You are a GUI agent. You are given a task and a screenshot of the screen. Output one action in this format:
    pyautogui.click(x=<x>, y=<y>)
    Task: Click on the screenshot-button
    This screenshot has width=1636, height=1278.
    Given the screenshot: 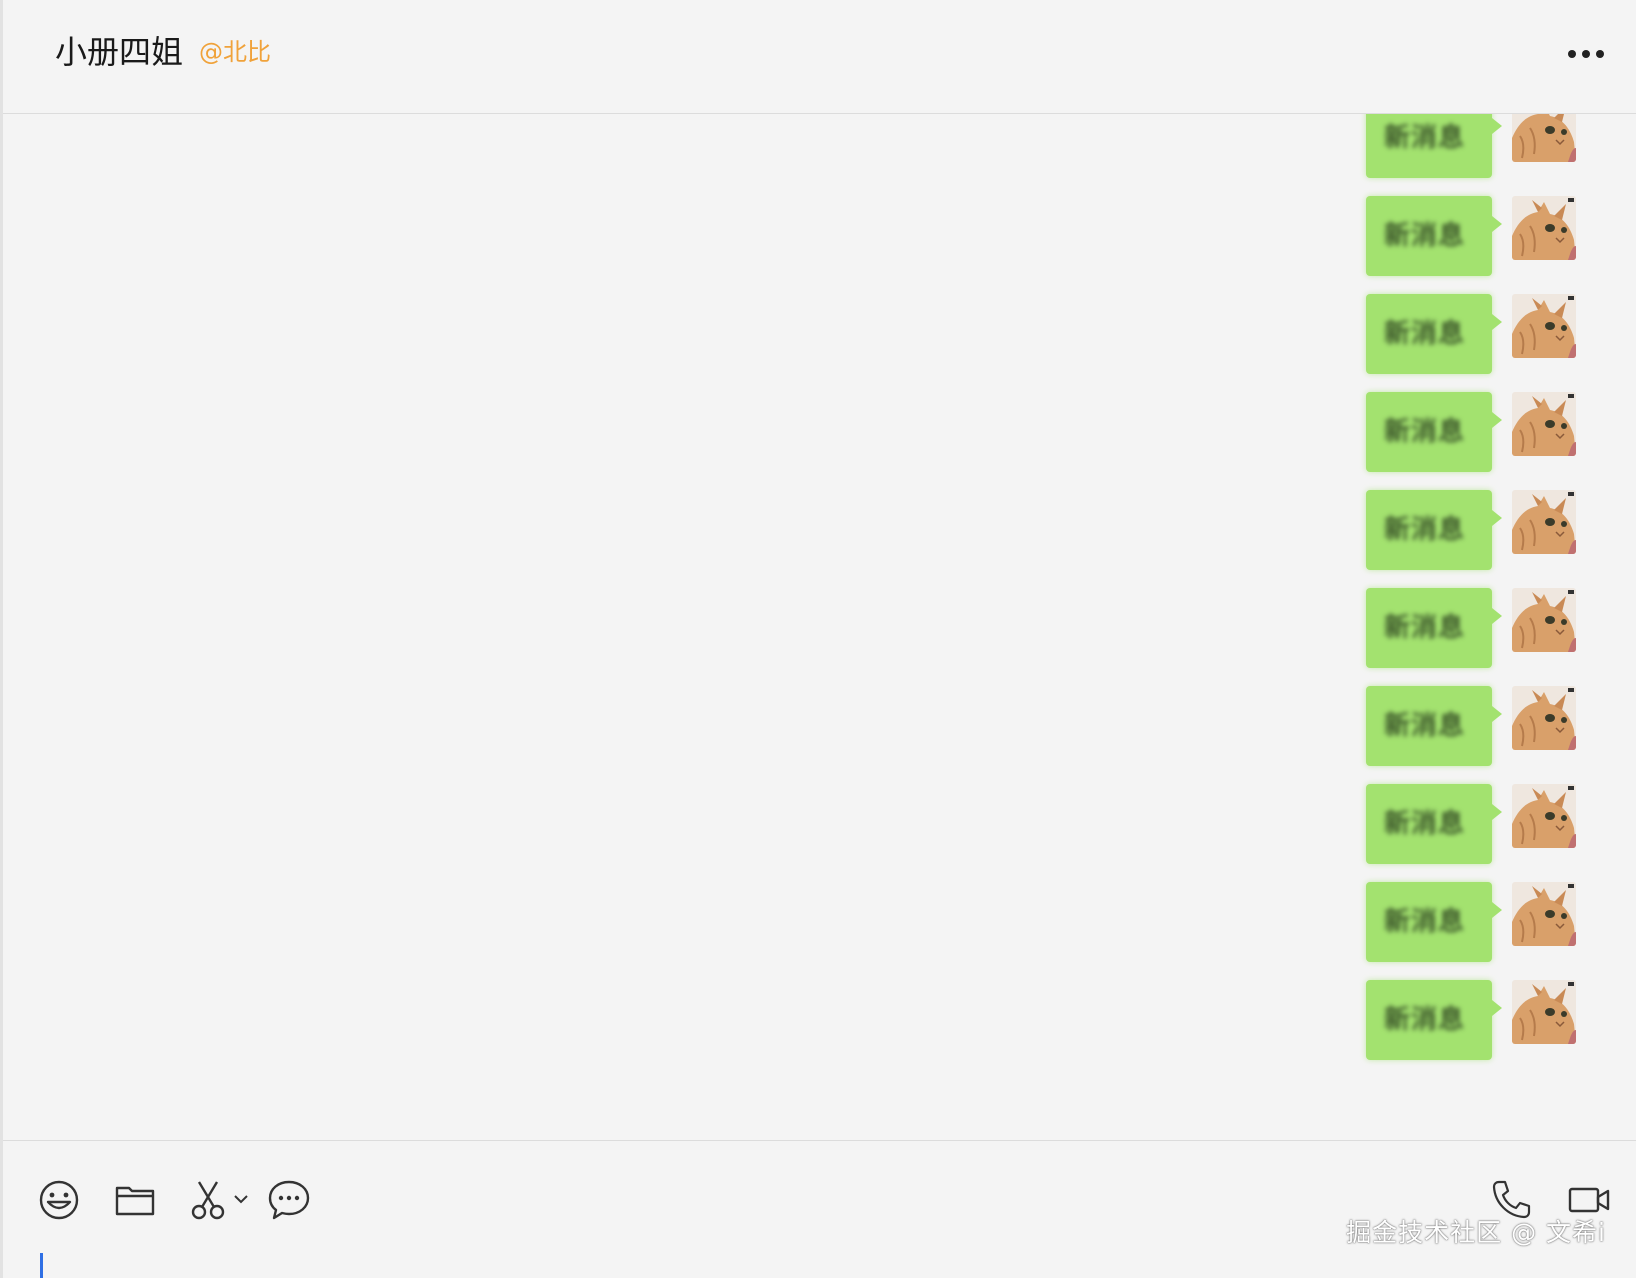 What is the action you would take?
    pyautogui.click(x=221, y=1200)
    